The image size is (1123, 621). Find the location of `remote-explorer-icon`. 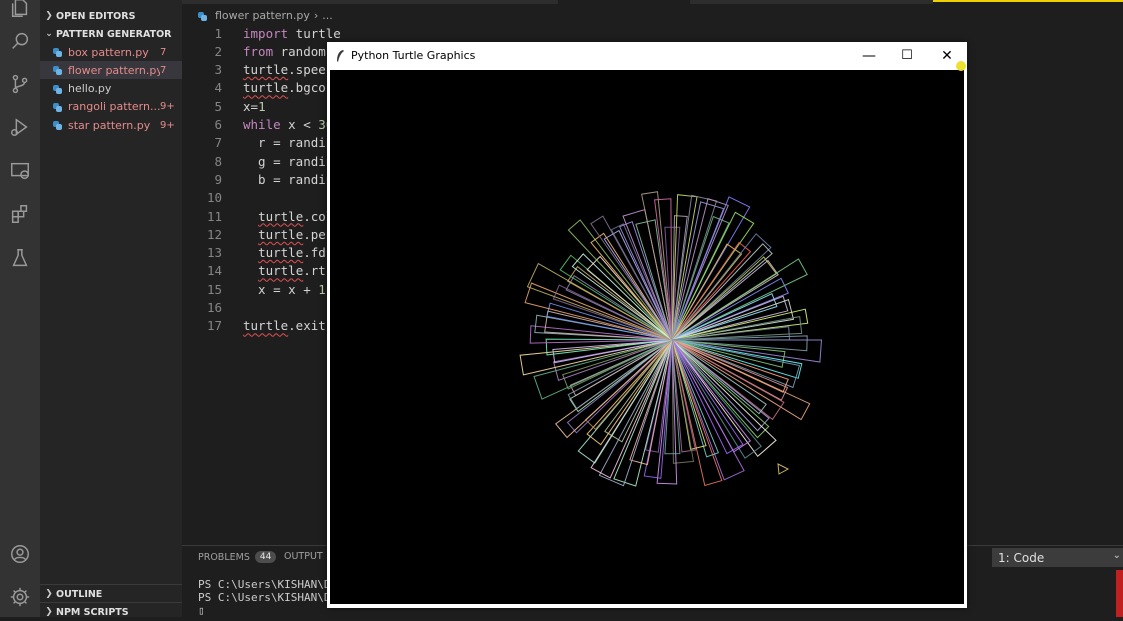

remote-explorer-icon is located at coordinates (20, 171).